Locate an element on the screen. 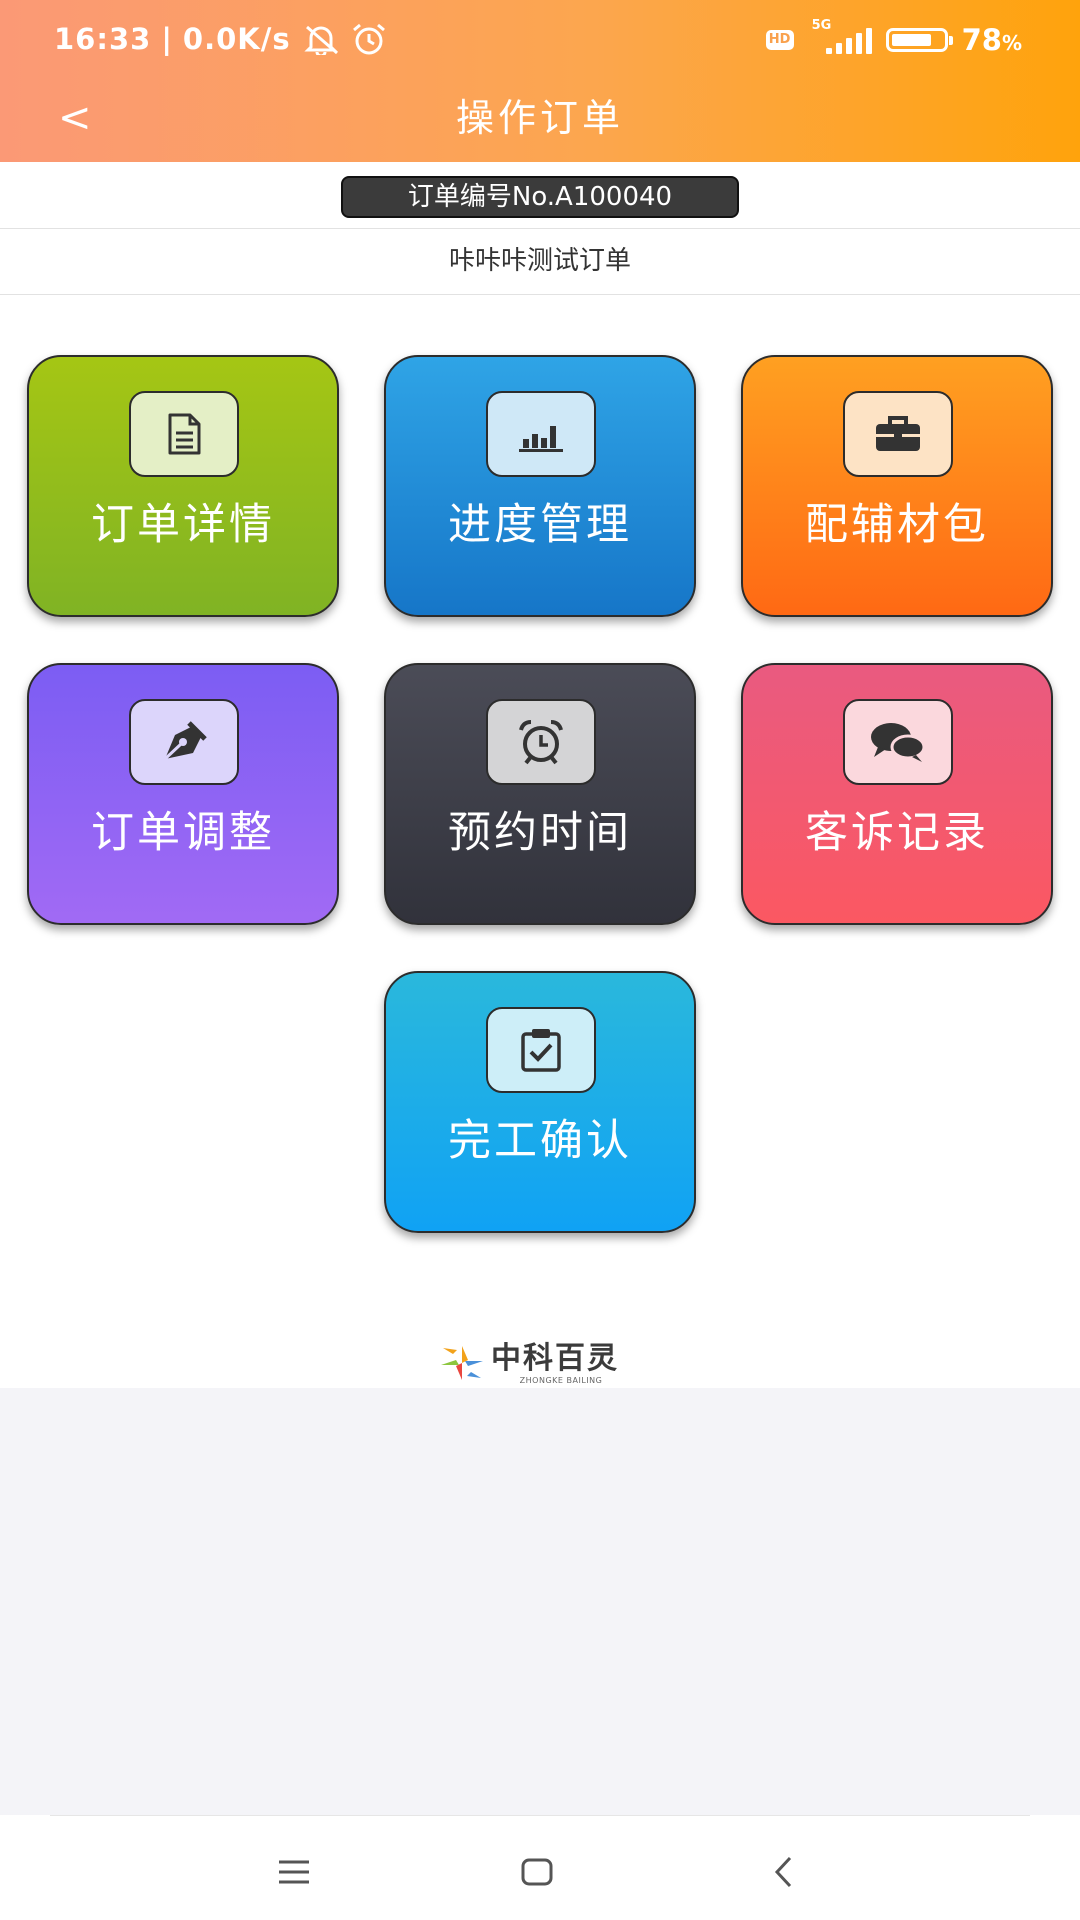 This screenshot has height=1920, width=1080. status-left: 16:33 | 0.0K/s is located at coordinates (220, 39).